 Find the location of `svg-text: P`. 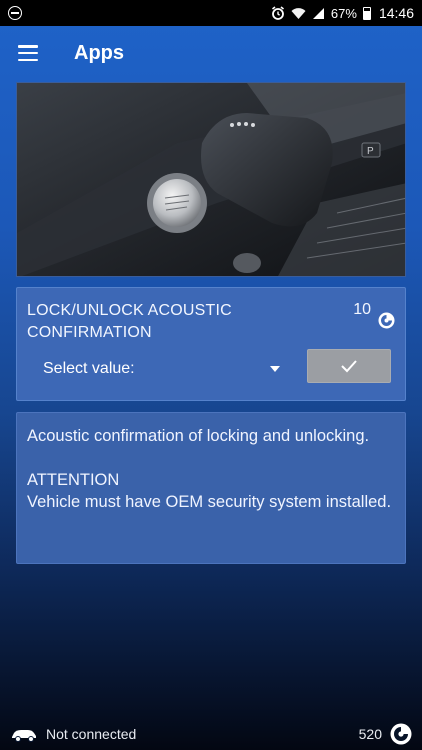

svg-text: P is located at coordinates (370, 151).